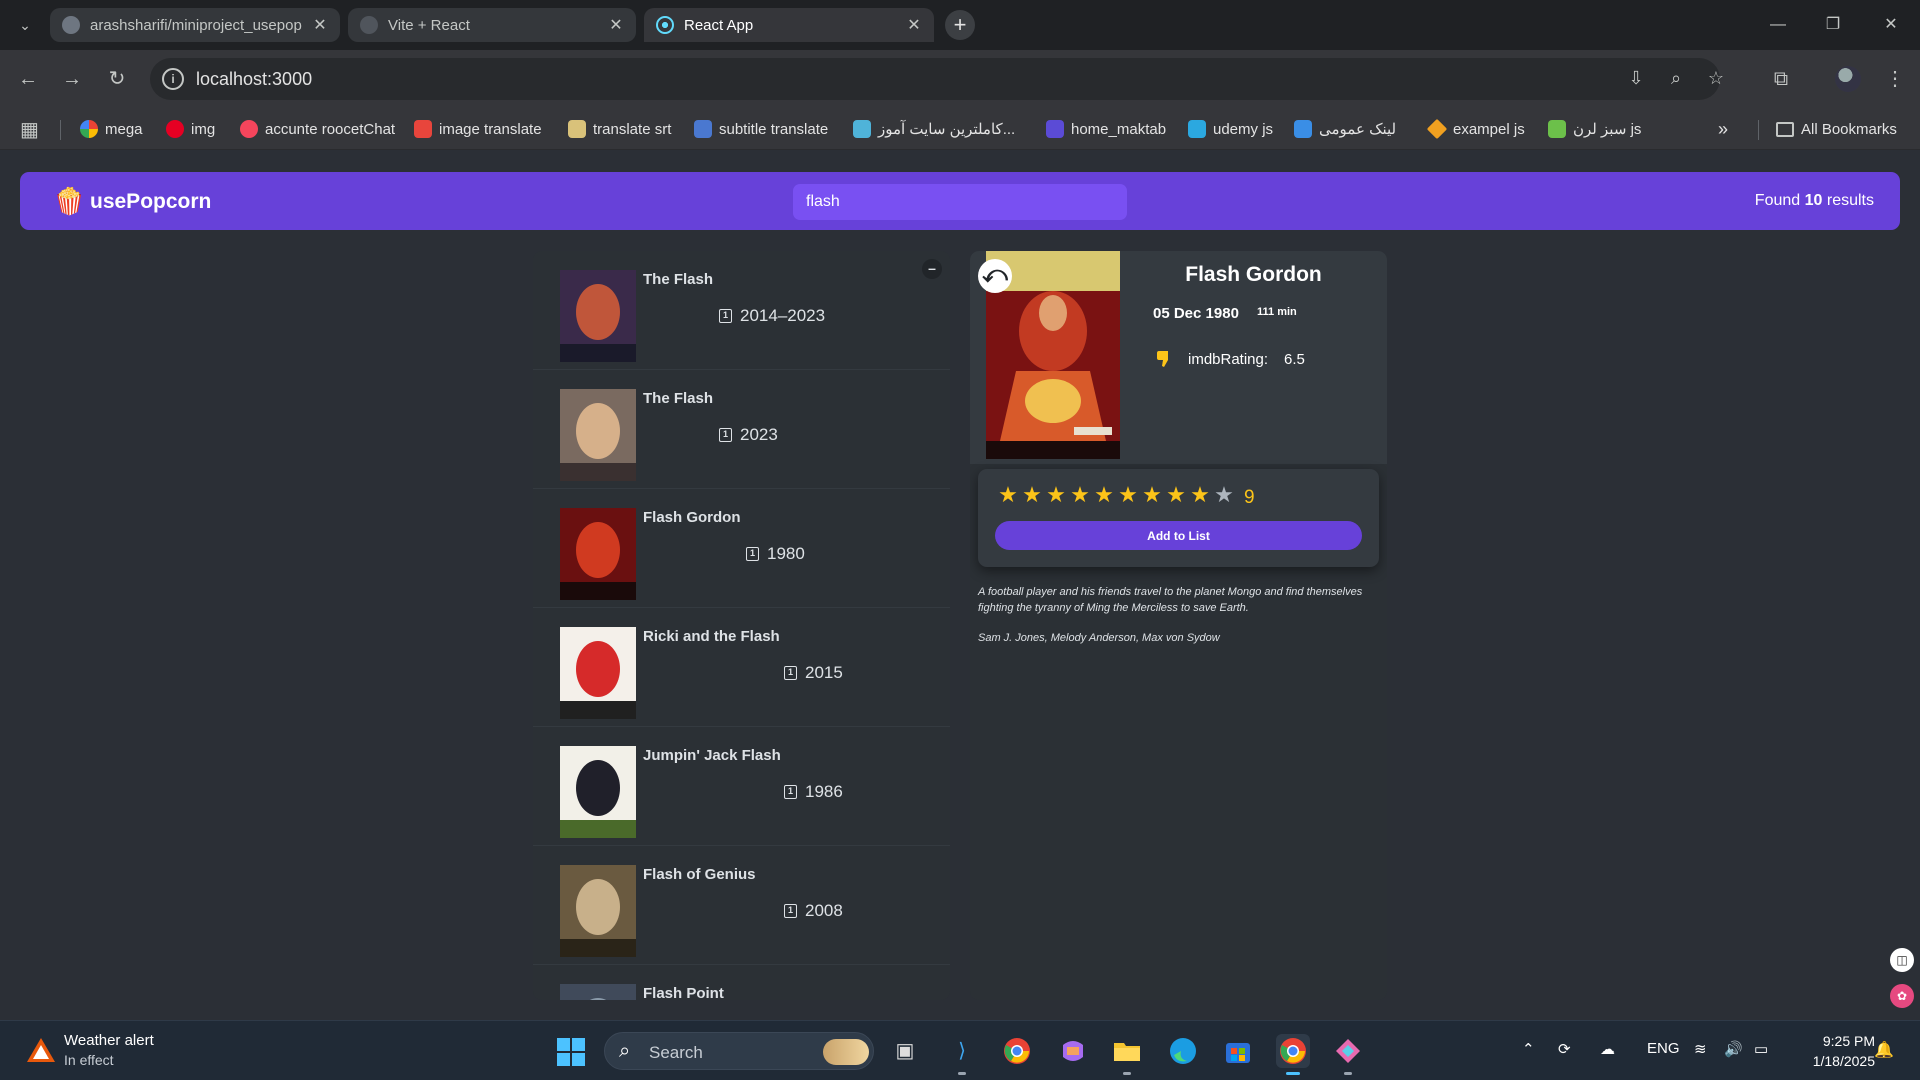  What do you see at coordinates (173, 79) in the screenshot?
I see `site-info-icon: i` at bounding box center [173, 79].